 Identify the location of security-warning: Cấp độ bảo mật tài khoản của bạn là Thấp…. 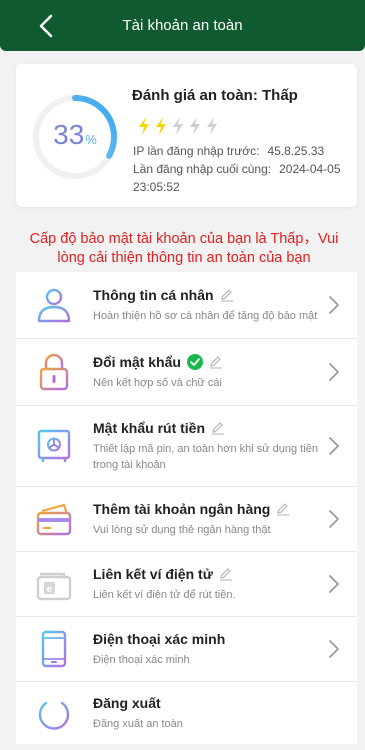
(184, 248).